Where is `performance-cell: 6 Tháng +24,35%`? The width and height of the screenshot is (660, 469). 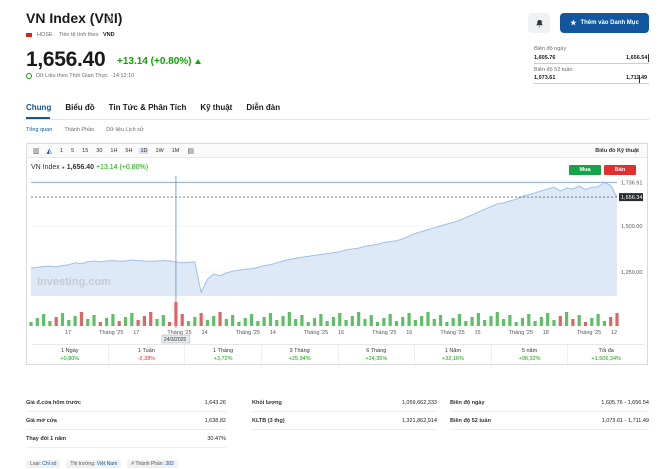 performance-cell: 6 Tháng +24,35% is located at coordinates (377, 356).